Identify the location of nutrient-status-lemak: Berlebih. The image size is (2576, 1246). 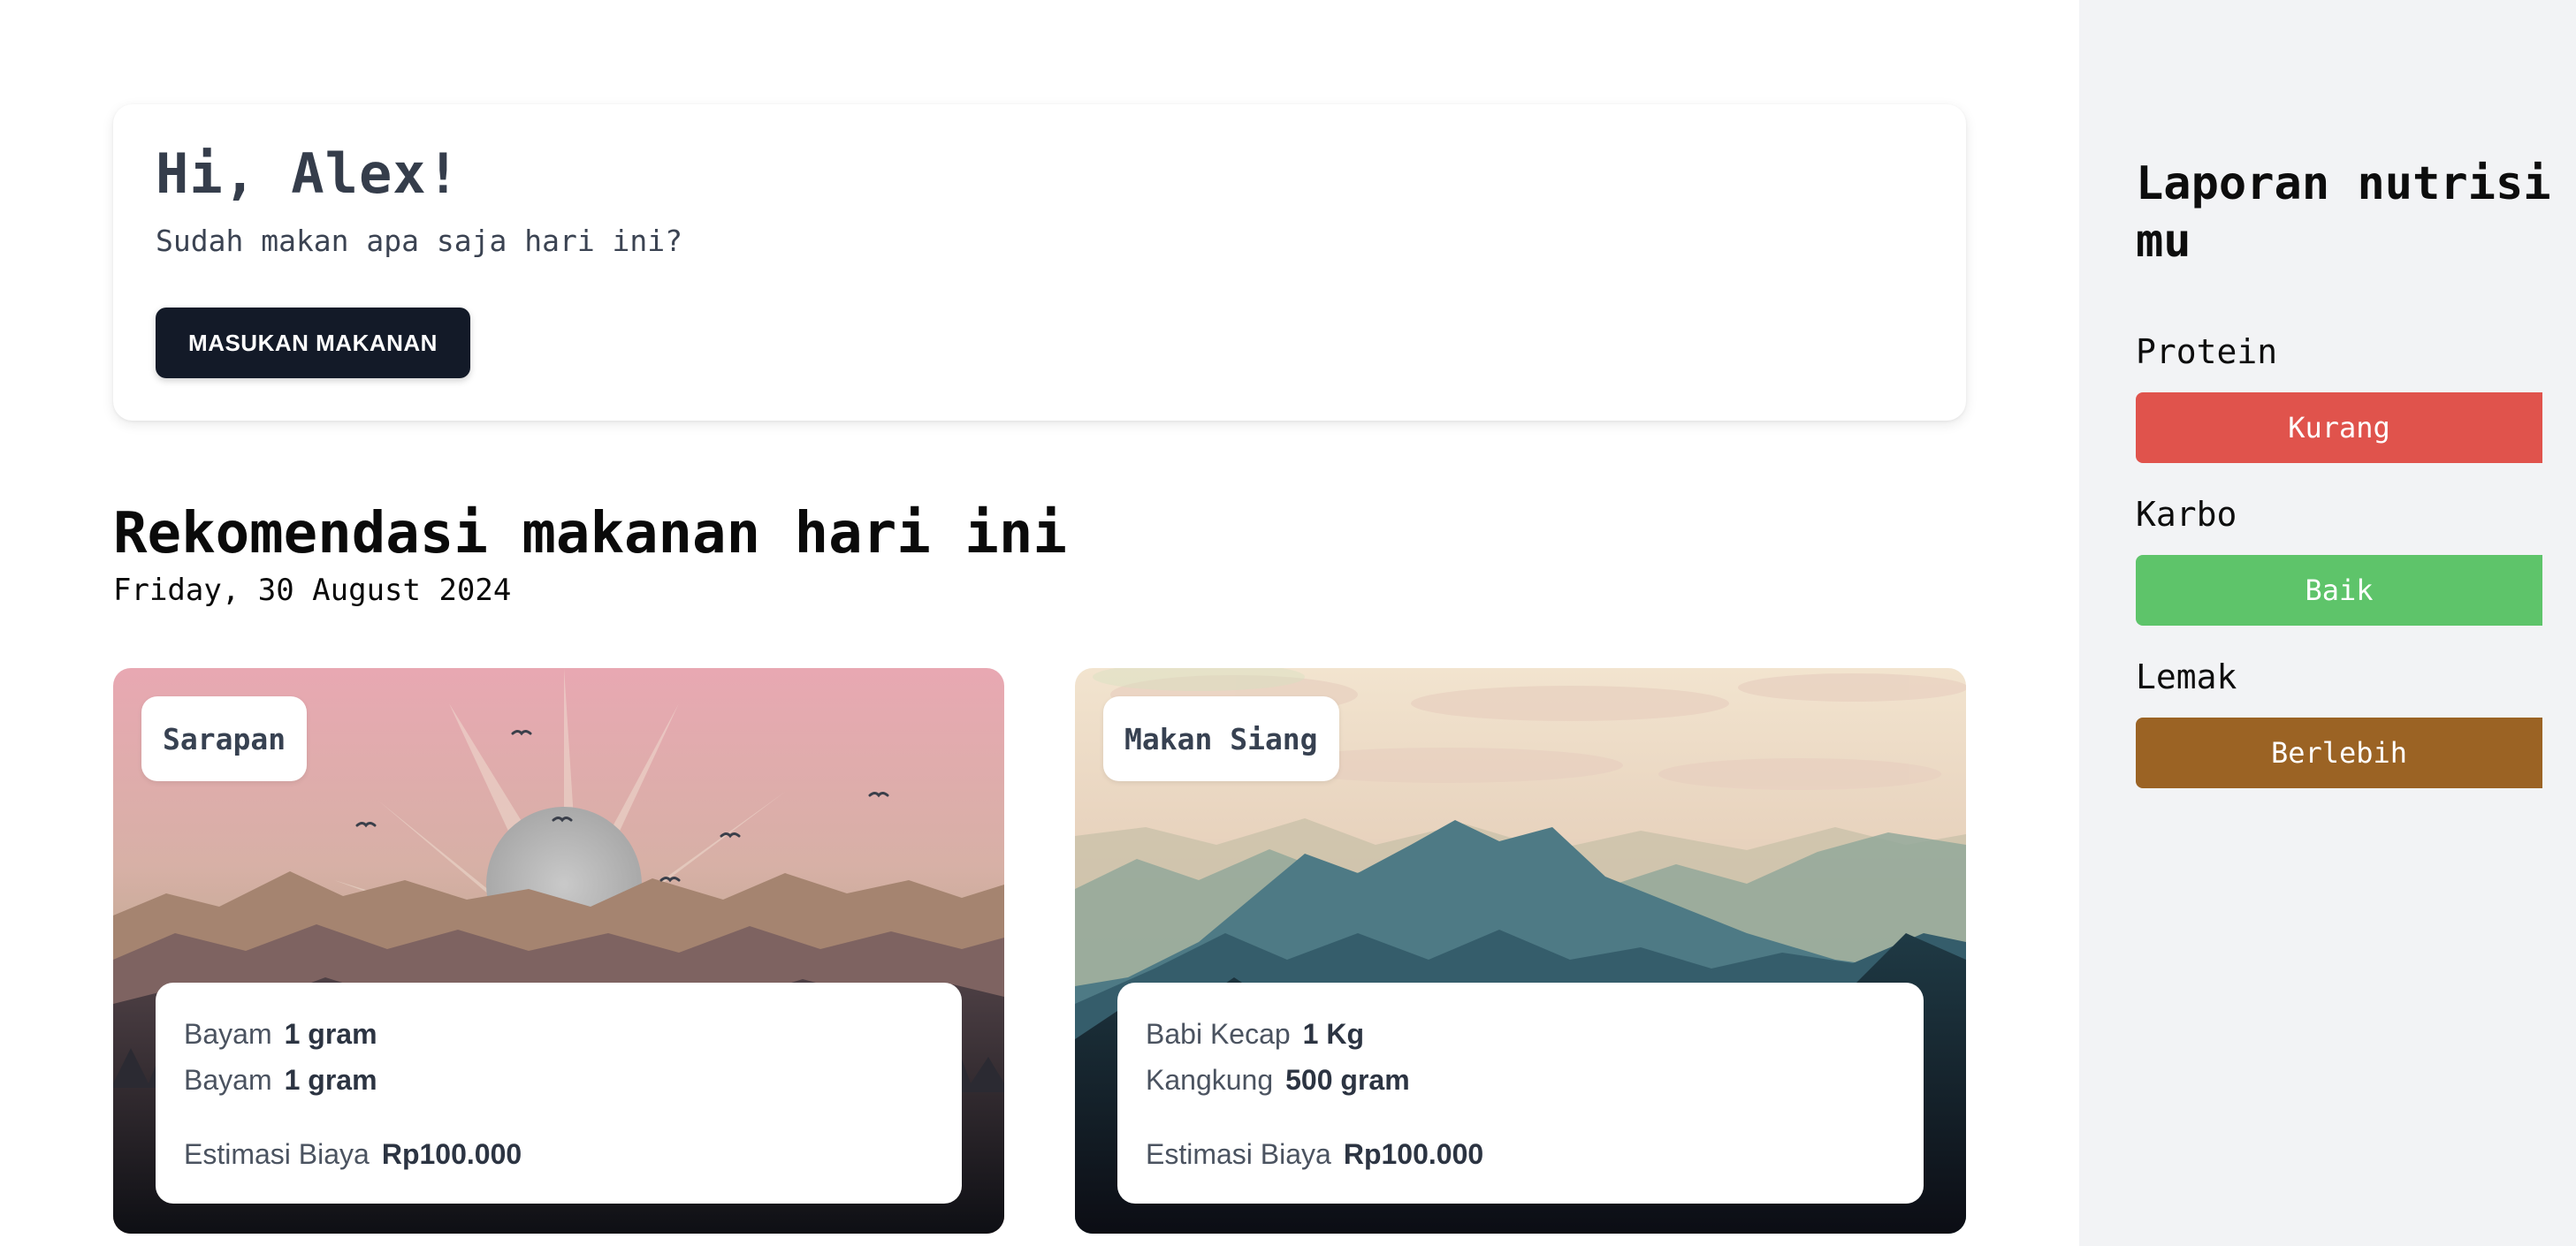
(2339, 753).